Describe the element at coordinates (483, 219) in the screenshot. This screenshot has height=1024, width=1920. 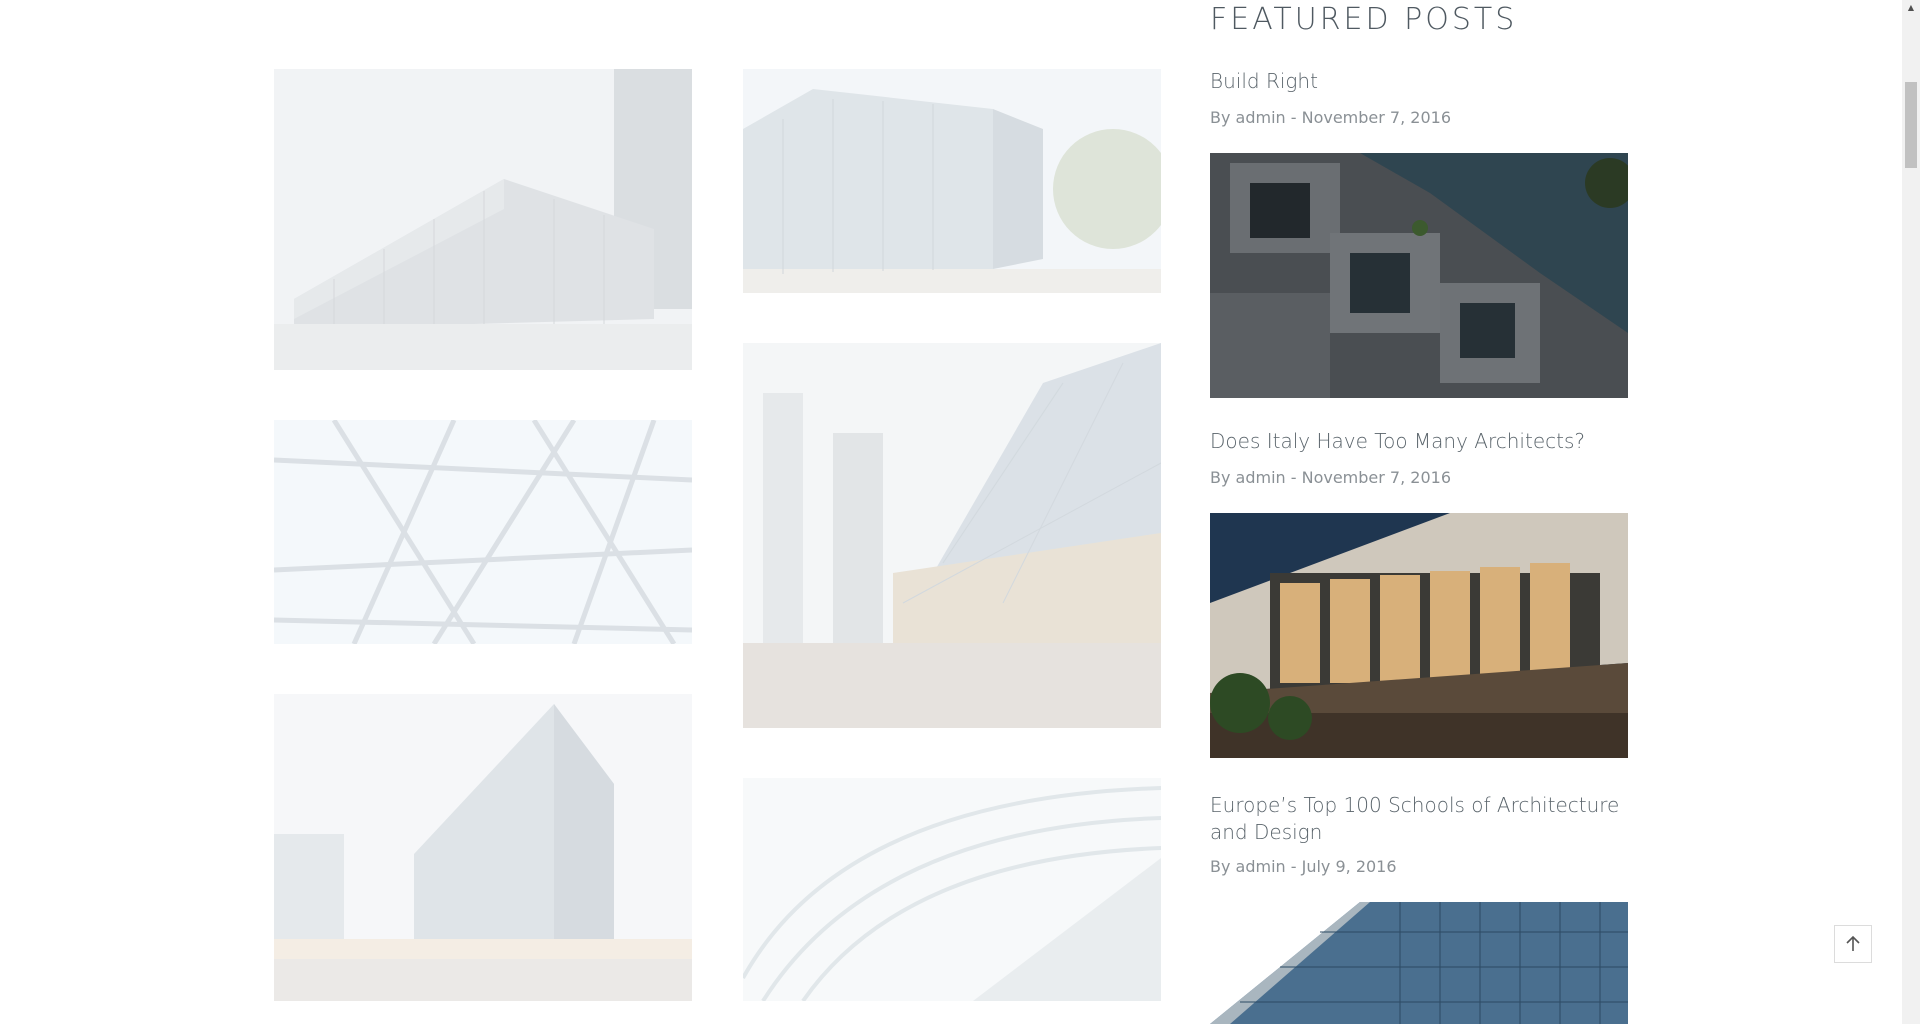
I see `gallery-image-office-building` at that location.